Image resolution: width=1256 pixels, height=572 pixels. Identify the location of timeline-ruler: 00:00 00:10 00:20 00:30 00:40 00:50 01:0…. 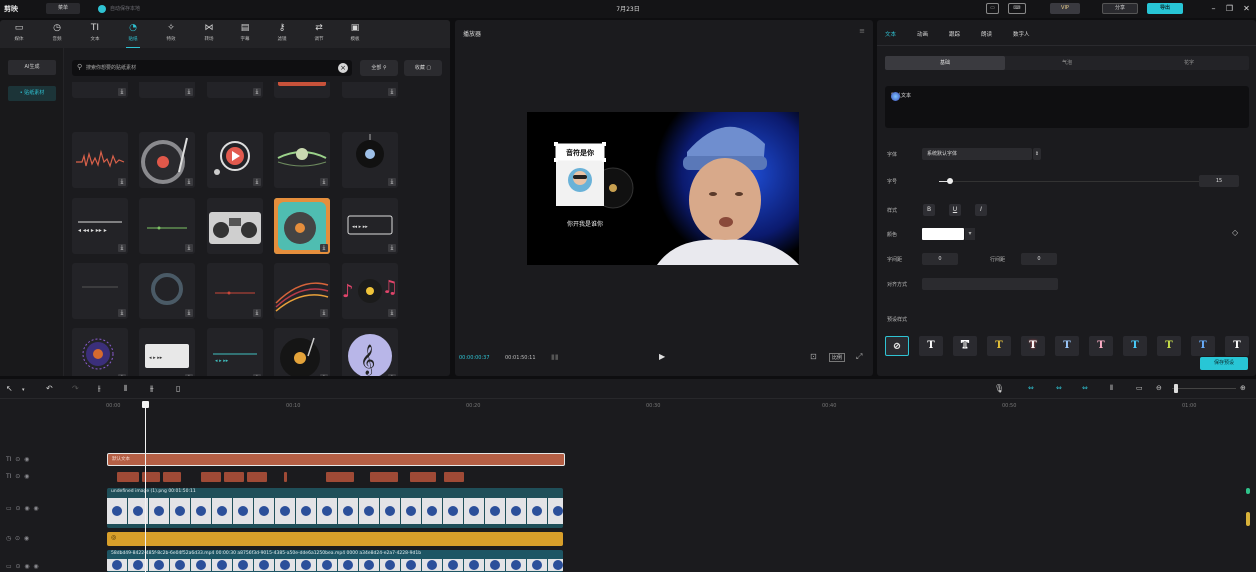
(675, 406).